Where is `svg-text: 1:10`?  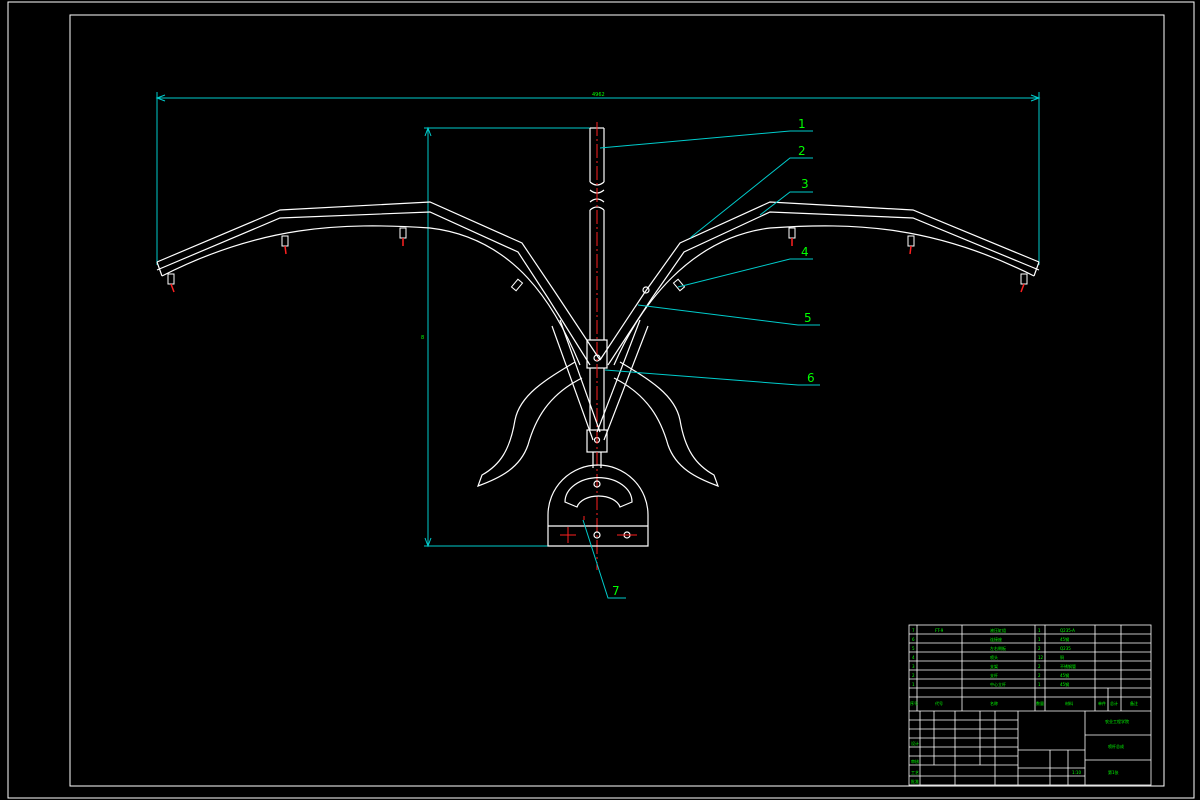
svg-text: 1:10 is located at coordinates (1076, 772).